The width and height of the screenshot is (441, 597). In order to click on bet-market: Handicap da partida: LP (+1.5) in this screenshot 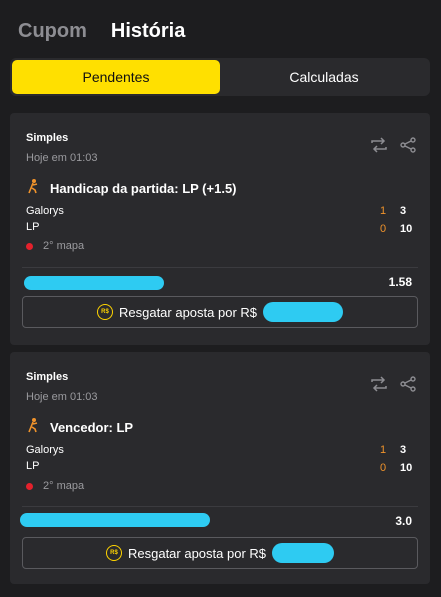, I will do `click(131, 188)`.